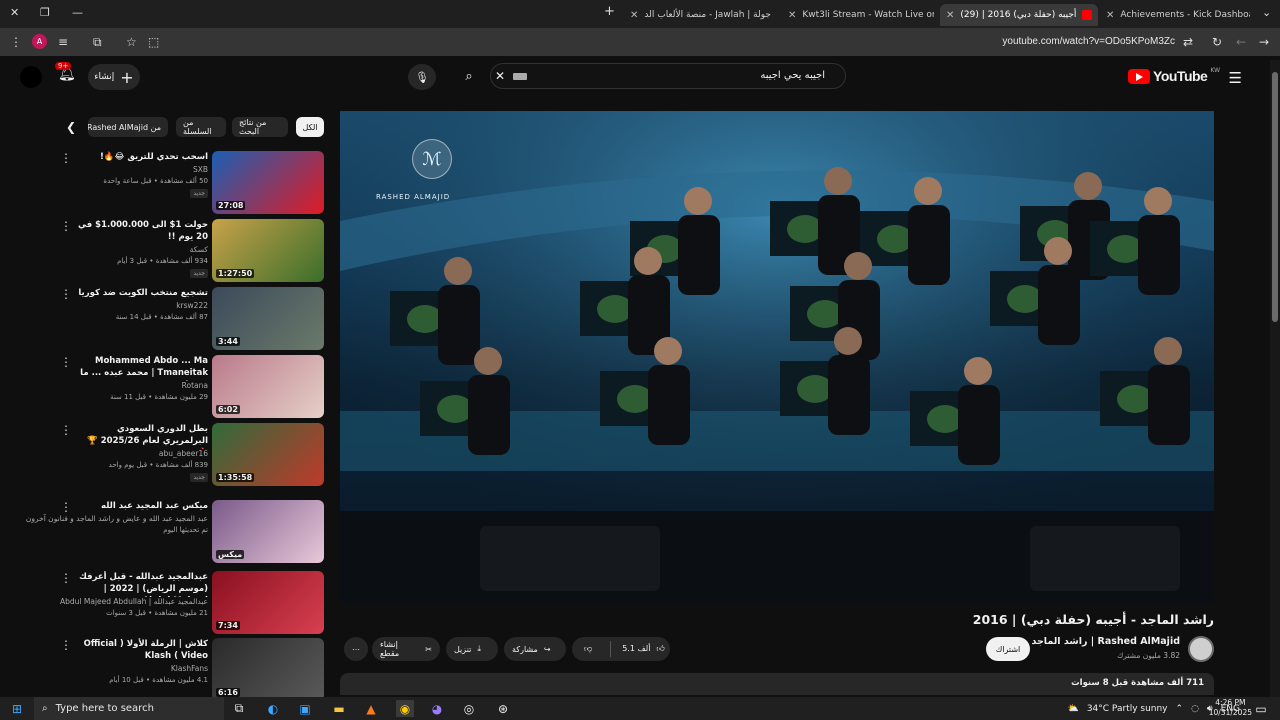  Describe the element at coordinates (143, 293) in the screenshot. I see `recommendation-title: تشجيع منتخب الكويت ضد كوريا` at that location.